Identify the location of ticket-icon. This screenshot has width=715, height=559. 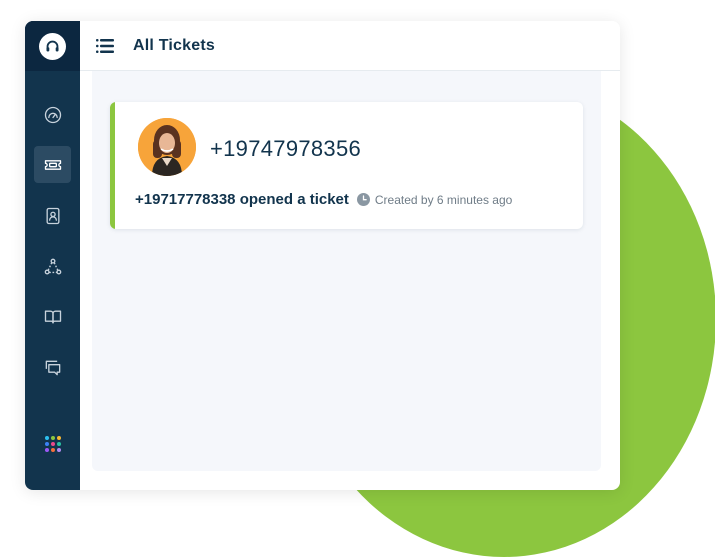
(52, 164).